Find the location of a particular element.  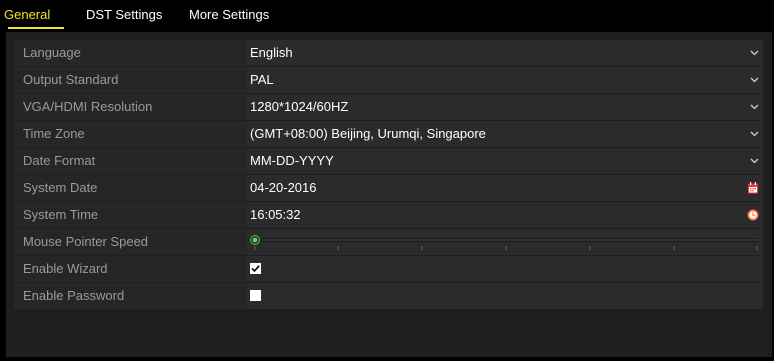

date-format-row: Date Format MM-DD-YYYY is located at coordinates (388, 161).